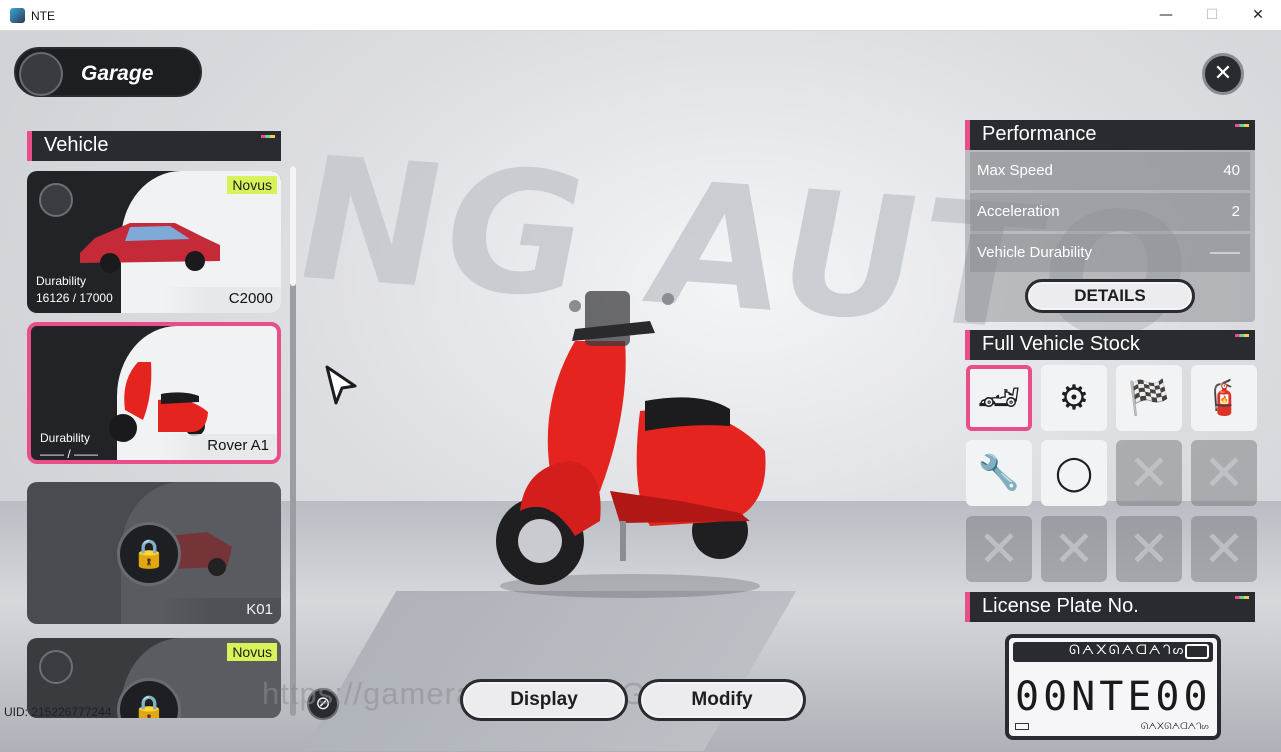  I want to click on garage-header: Garage, so click(108, 72).